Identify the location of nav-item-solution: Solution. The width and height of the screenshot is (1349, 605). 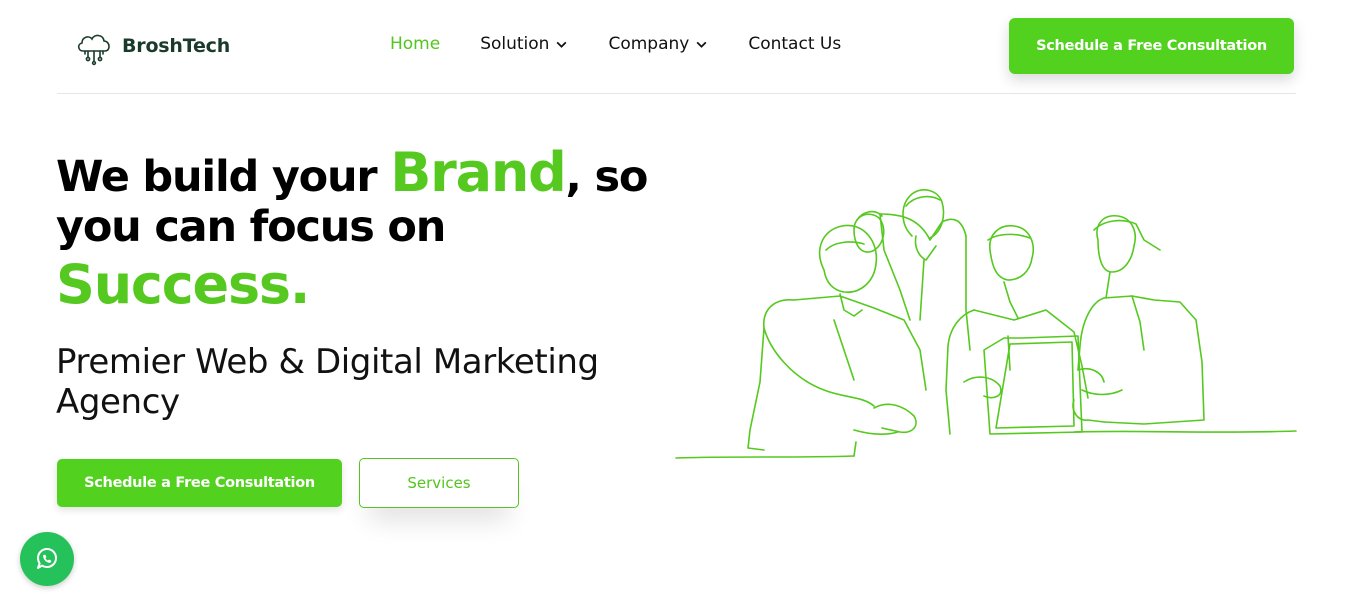
(524, 44).